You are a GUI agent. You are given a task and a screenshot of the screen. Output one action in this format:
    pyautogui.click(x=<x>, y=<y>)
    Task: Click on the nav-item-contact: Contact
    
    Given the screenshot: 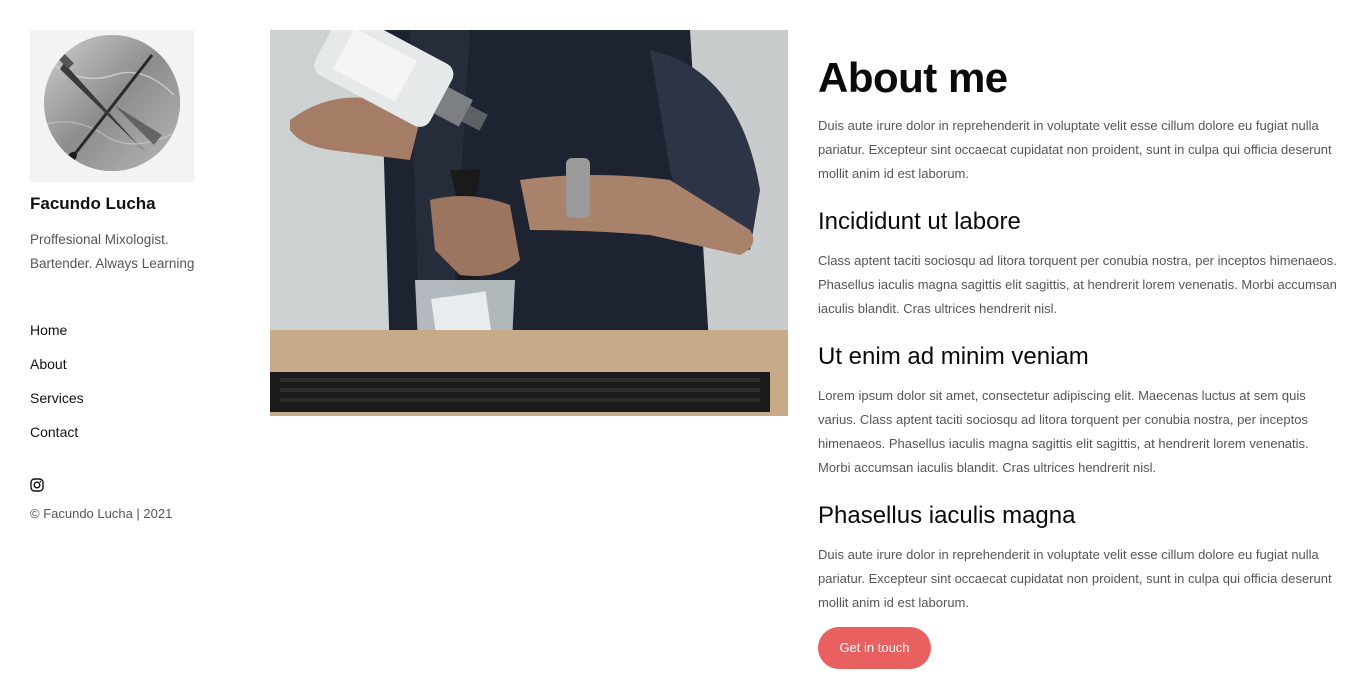 What is the action you would take?
    pyautogui.click(x=57, y=441)
    